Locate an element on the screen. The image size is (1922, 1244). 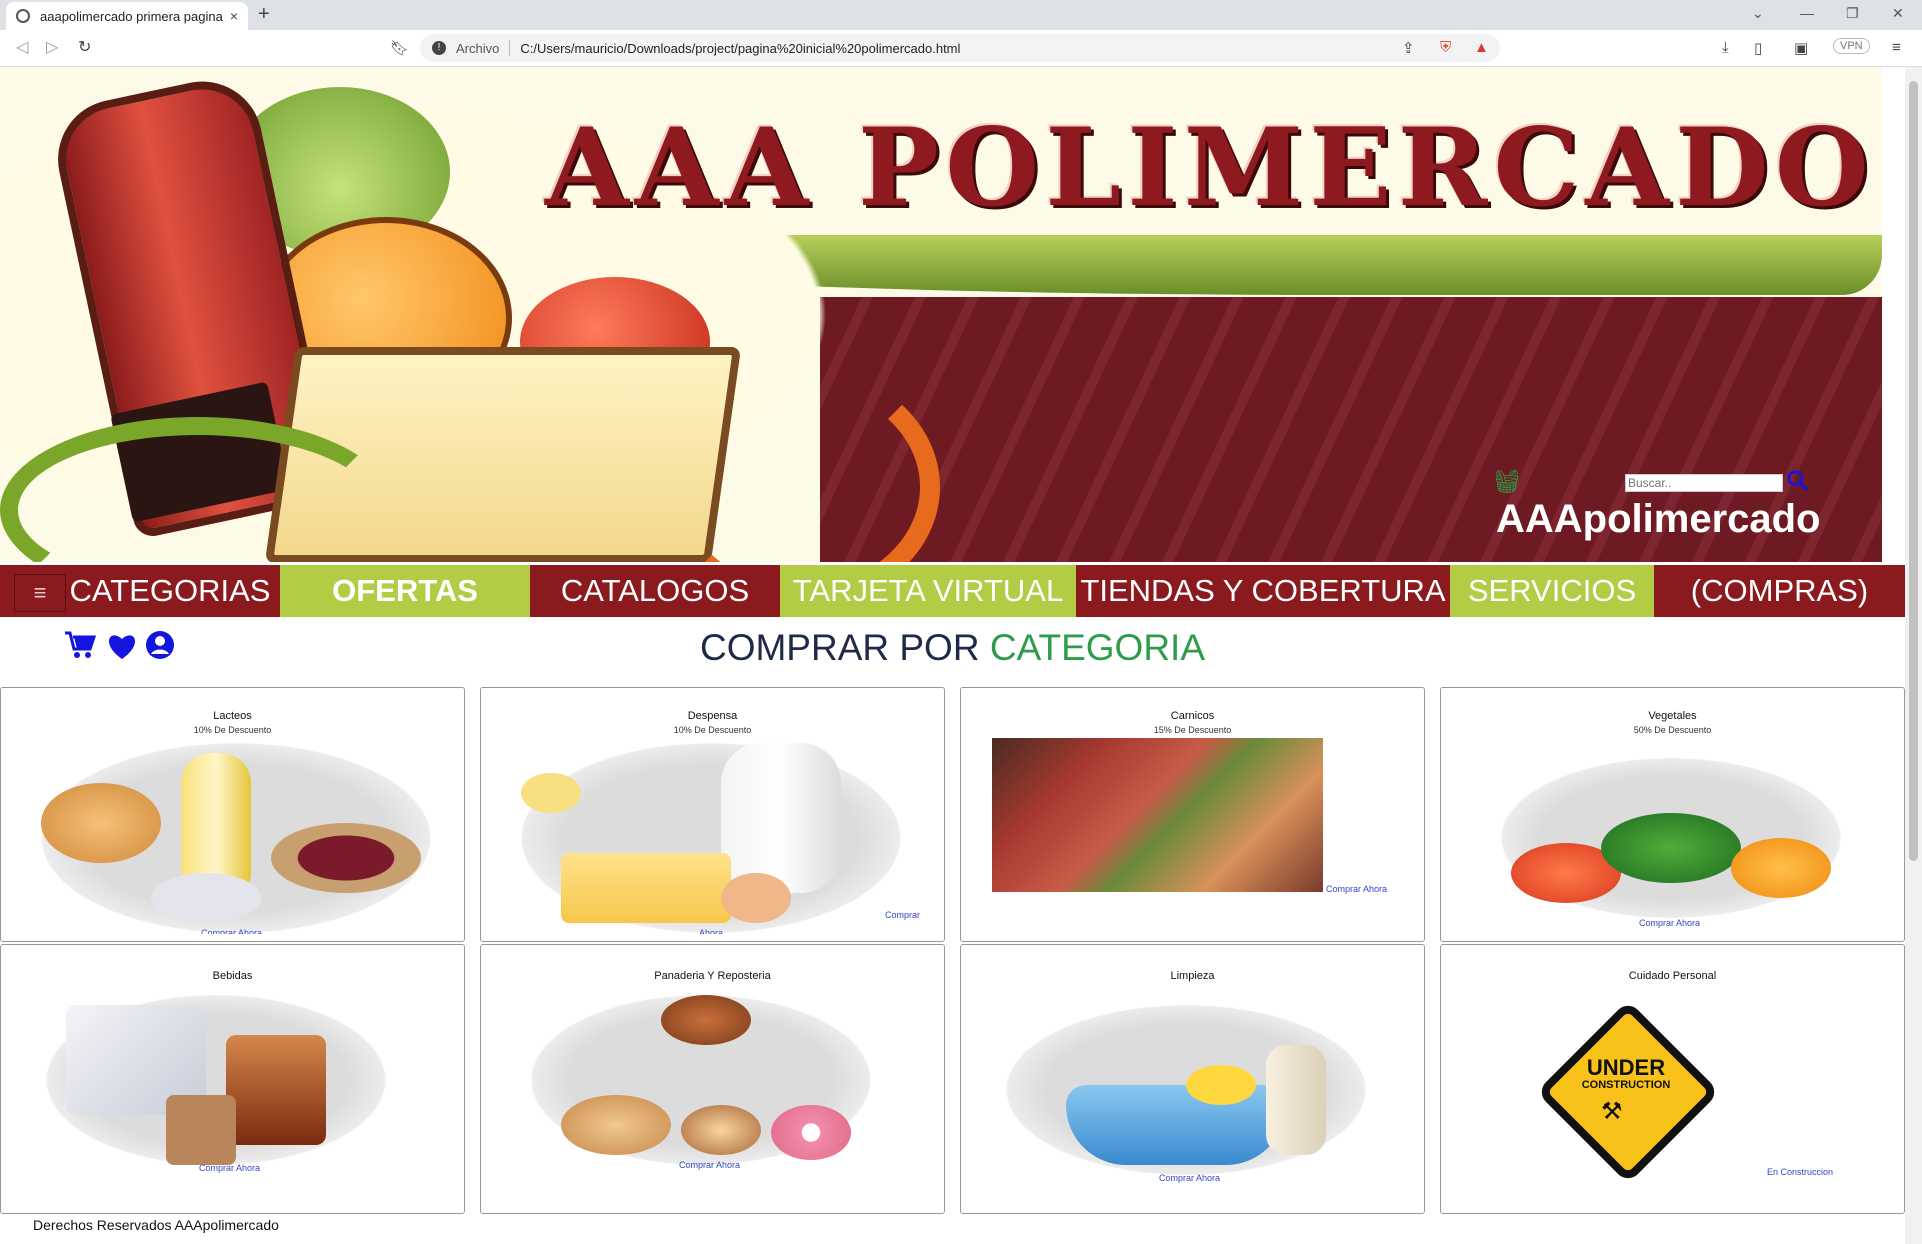
nav-tiendas-y-cobertura: TIENDAS Y COBERTURA is located at coordinates (1263, 591).